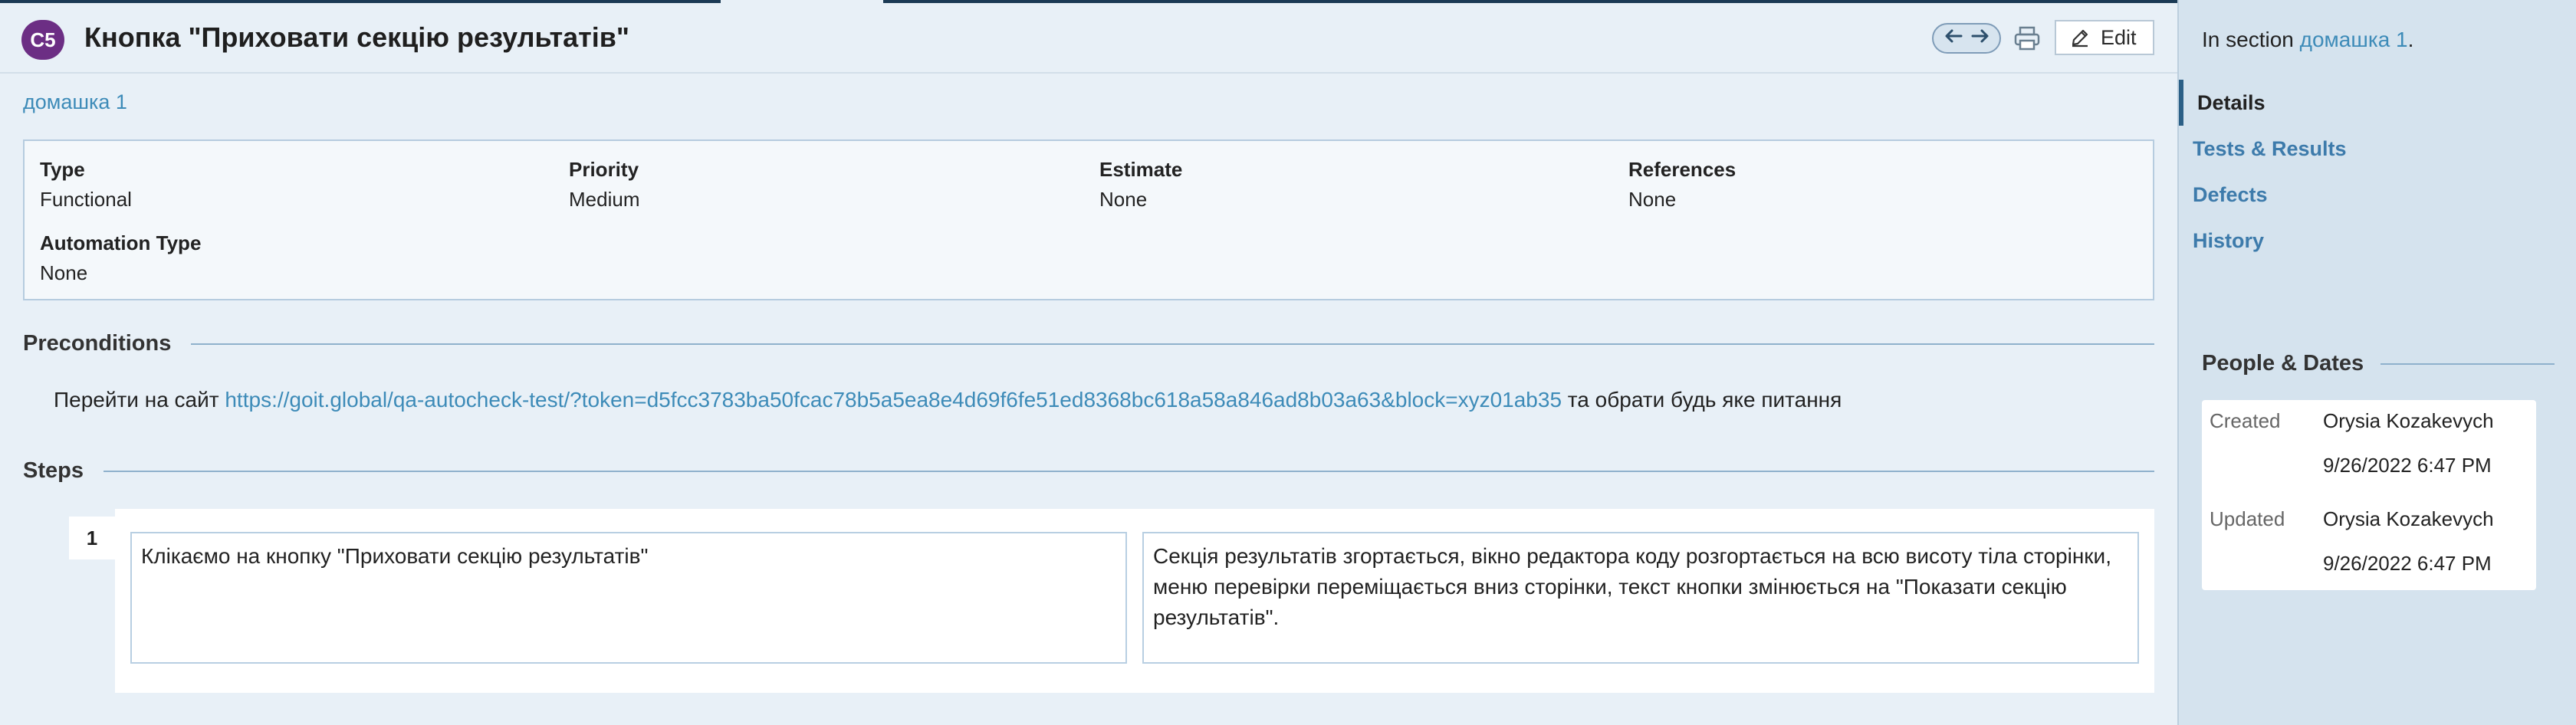  I want to click on field-references-label: References, so click(1683, 169).